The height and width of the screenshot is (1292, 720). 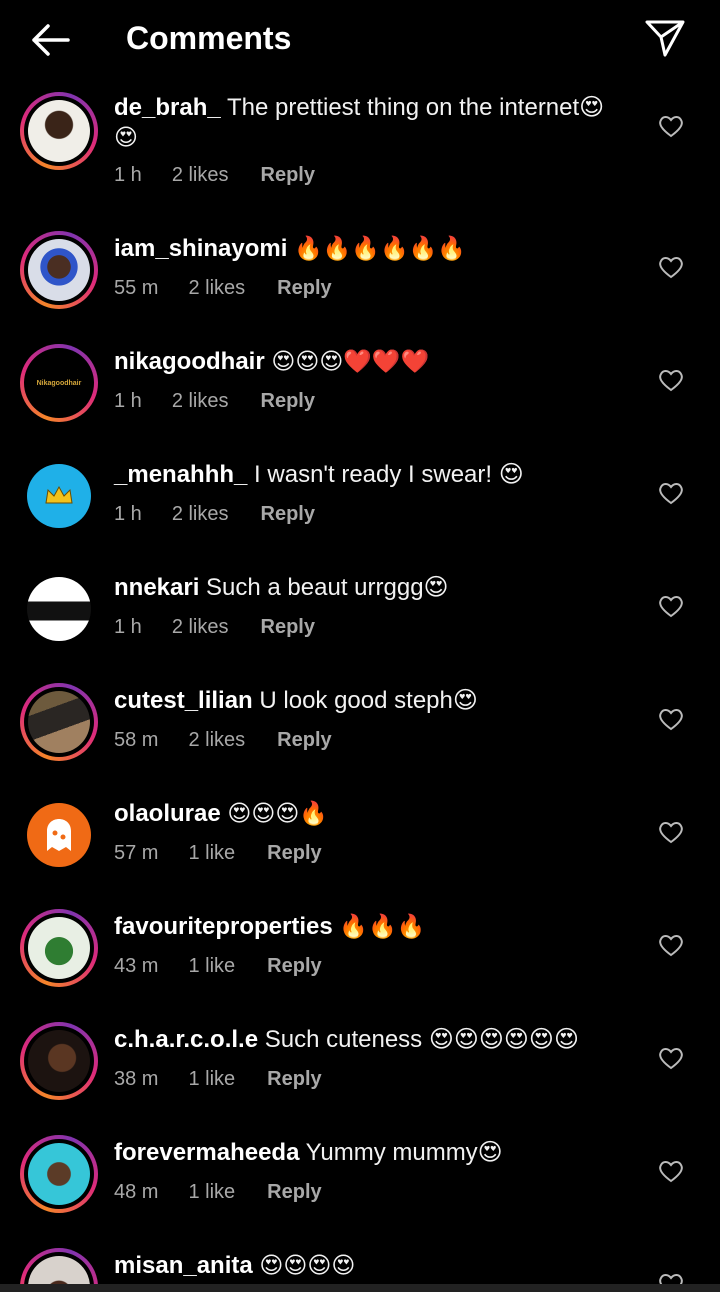 What do you see at coordinates (277, 814) in the screenshot?
I see `comment-body: 😍😍😍🔥` at bounding box center [277, 814].